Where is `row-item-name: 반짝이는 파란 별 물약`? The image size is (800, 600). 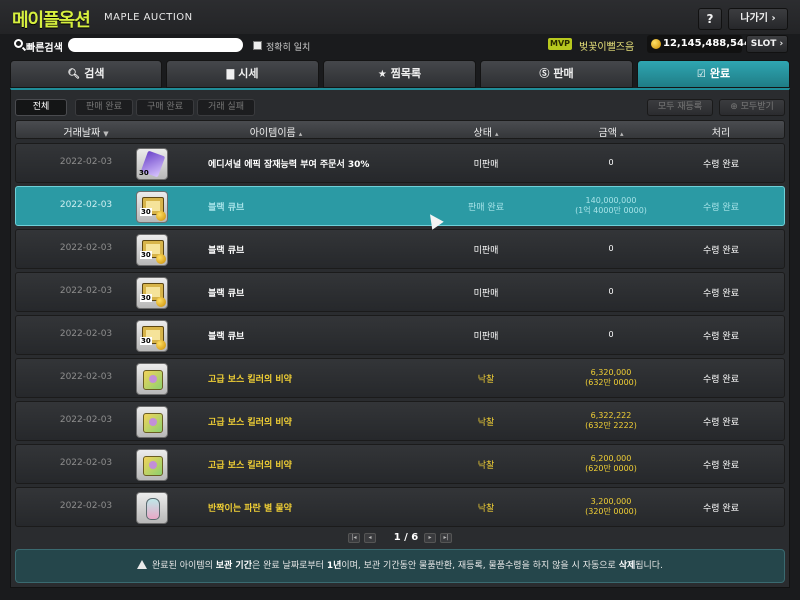 row-item-name: 반짝이는 파란 별 물약 is located at coordinates (250, 509).